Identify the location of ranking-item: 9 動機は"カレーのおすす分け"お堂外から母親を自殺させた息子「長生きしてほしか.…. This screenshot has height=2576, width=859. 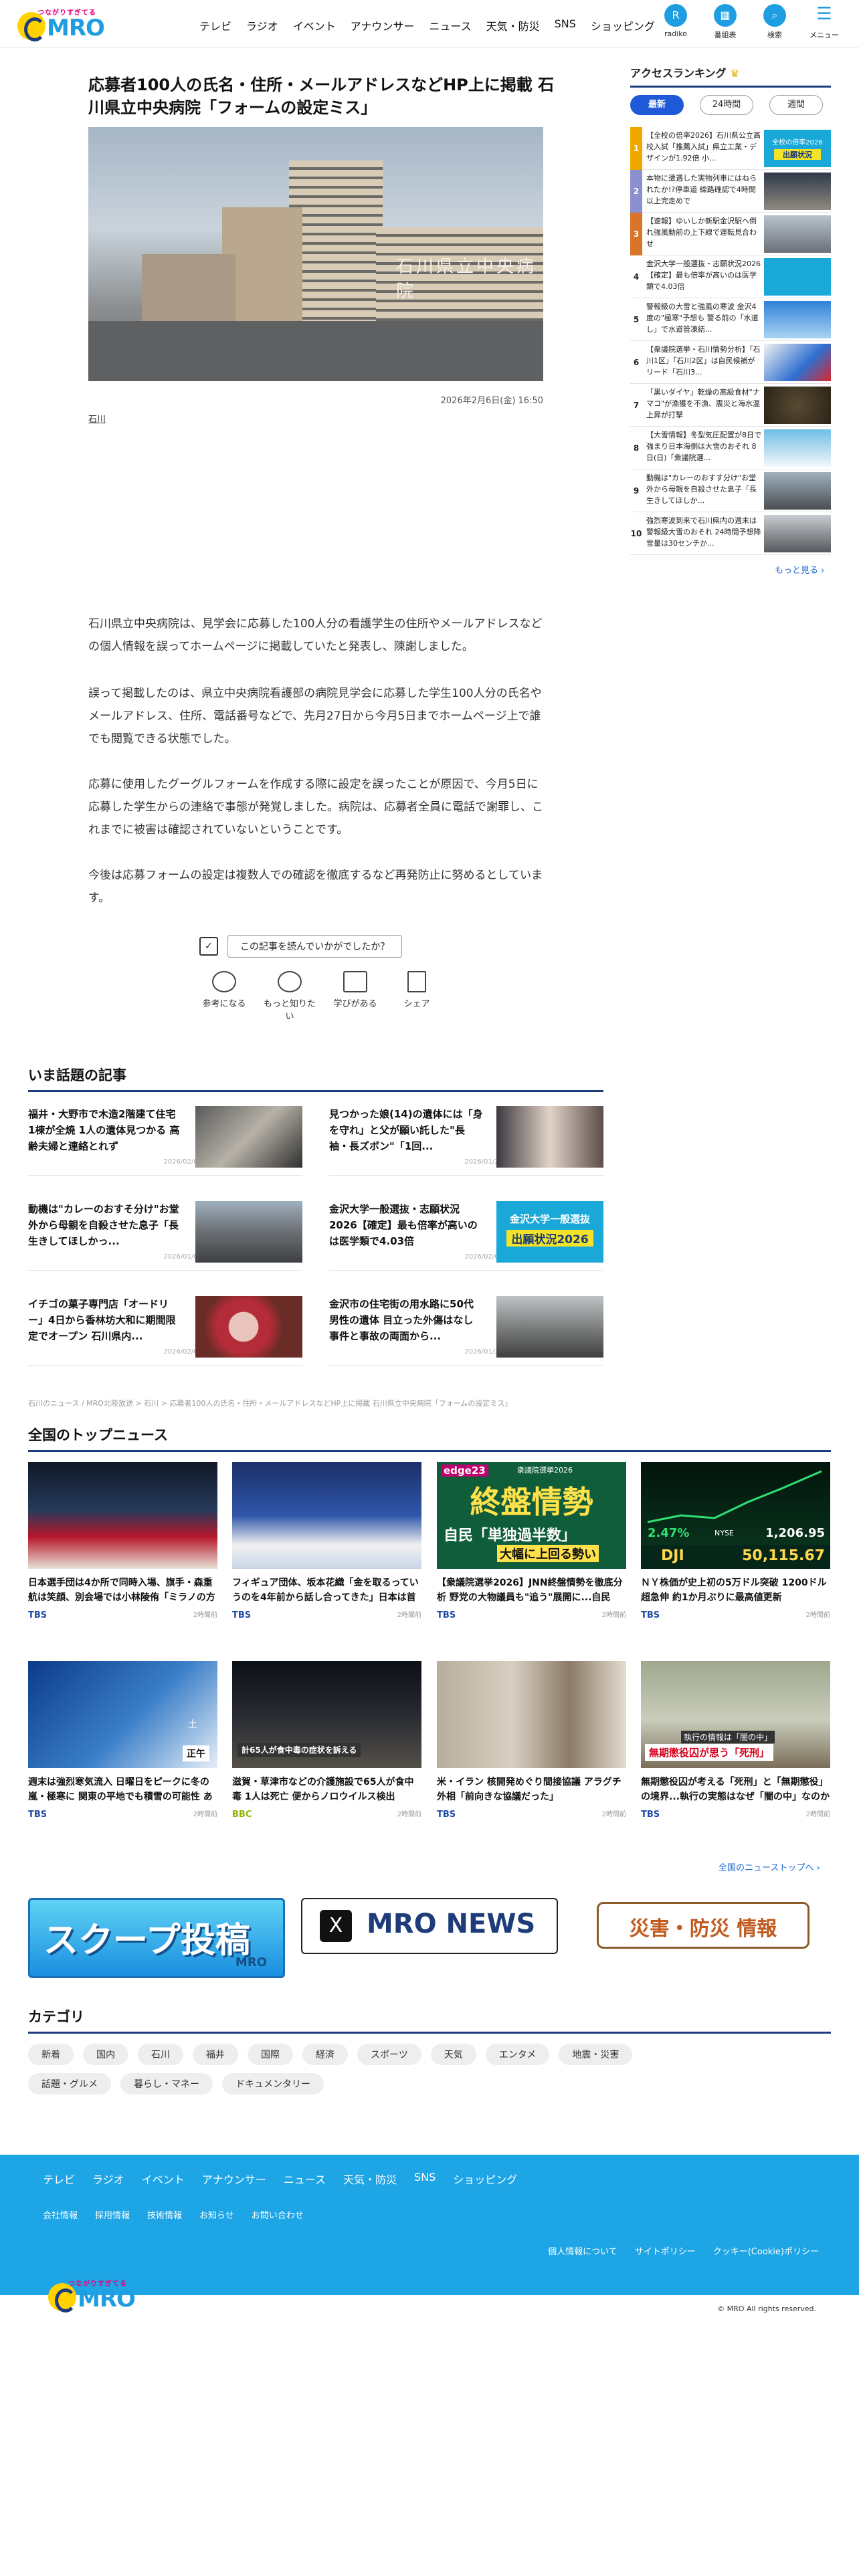
(730, 491).